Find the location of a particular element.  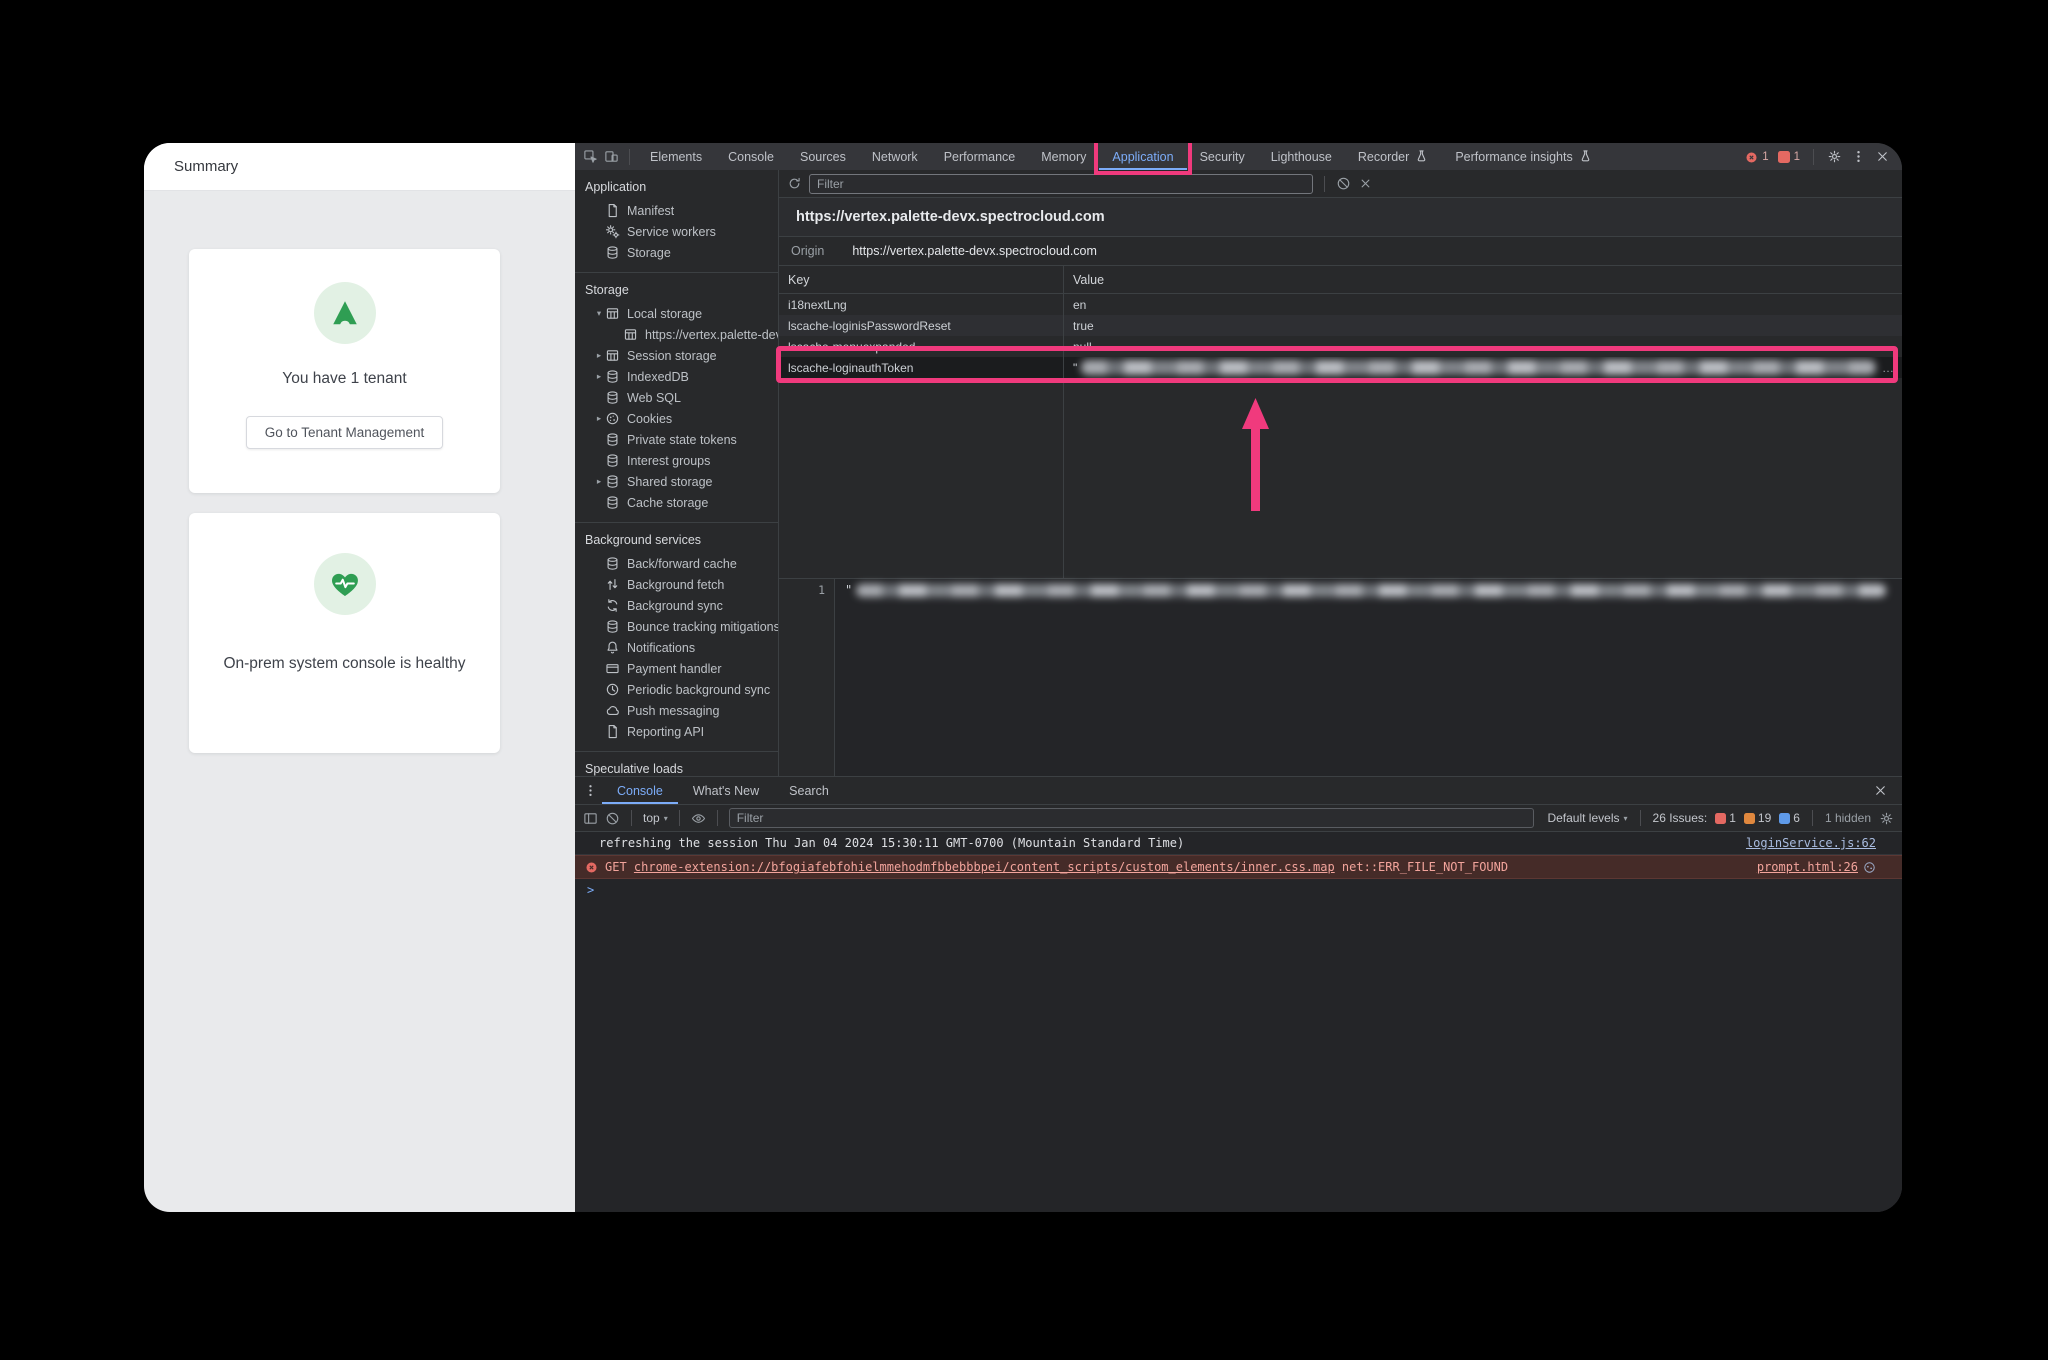

expand-arrow-icon: ▾ is located at coordinates (599, 313).